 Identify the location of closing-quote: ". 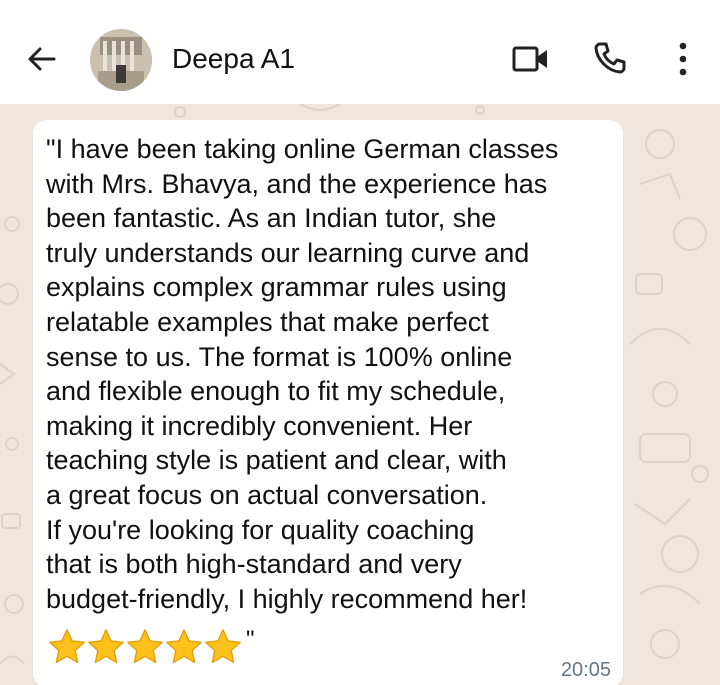
(250, 639).